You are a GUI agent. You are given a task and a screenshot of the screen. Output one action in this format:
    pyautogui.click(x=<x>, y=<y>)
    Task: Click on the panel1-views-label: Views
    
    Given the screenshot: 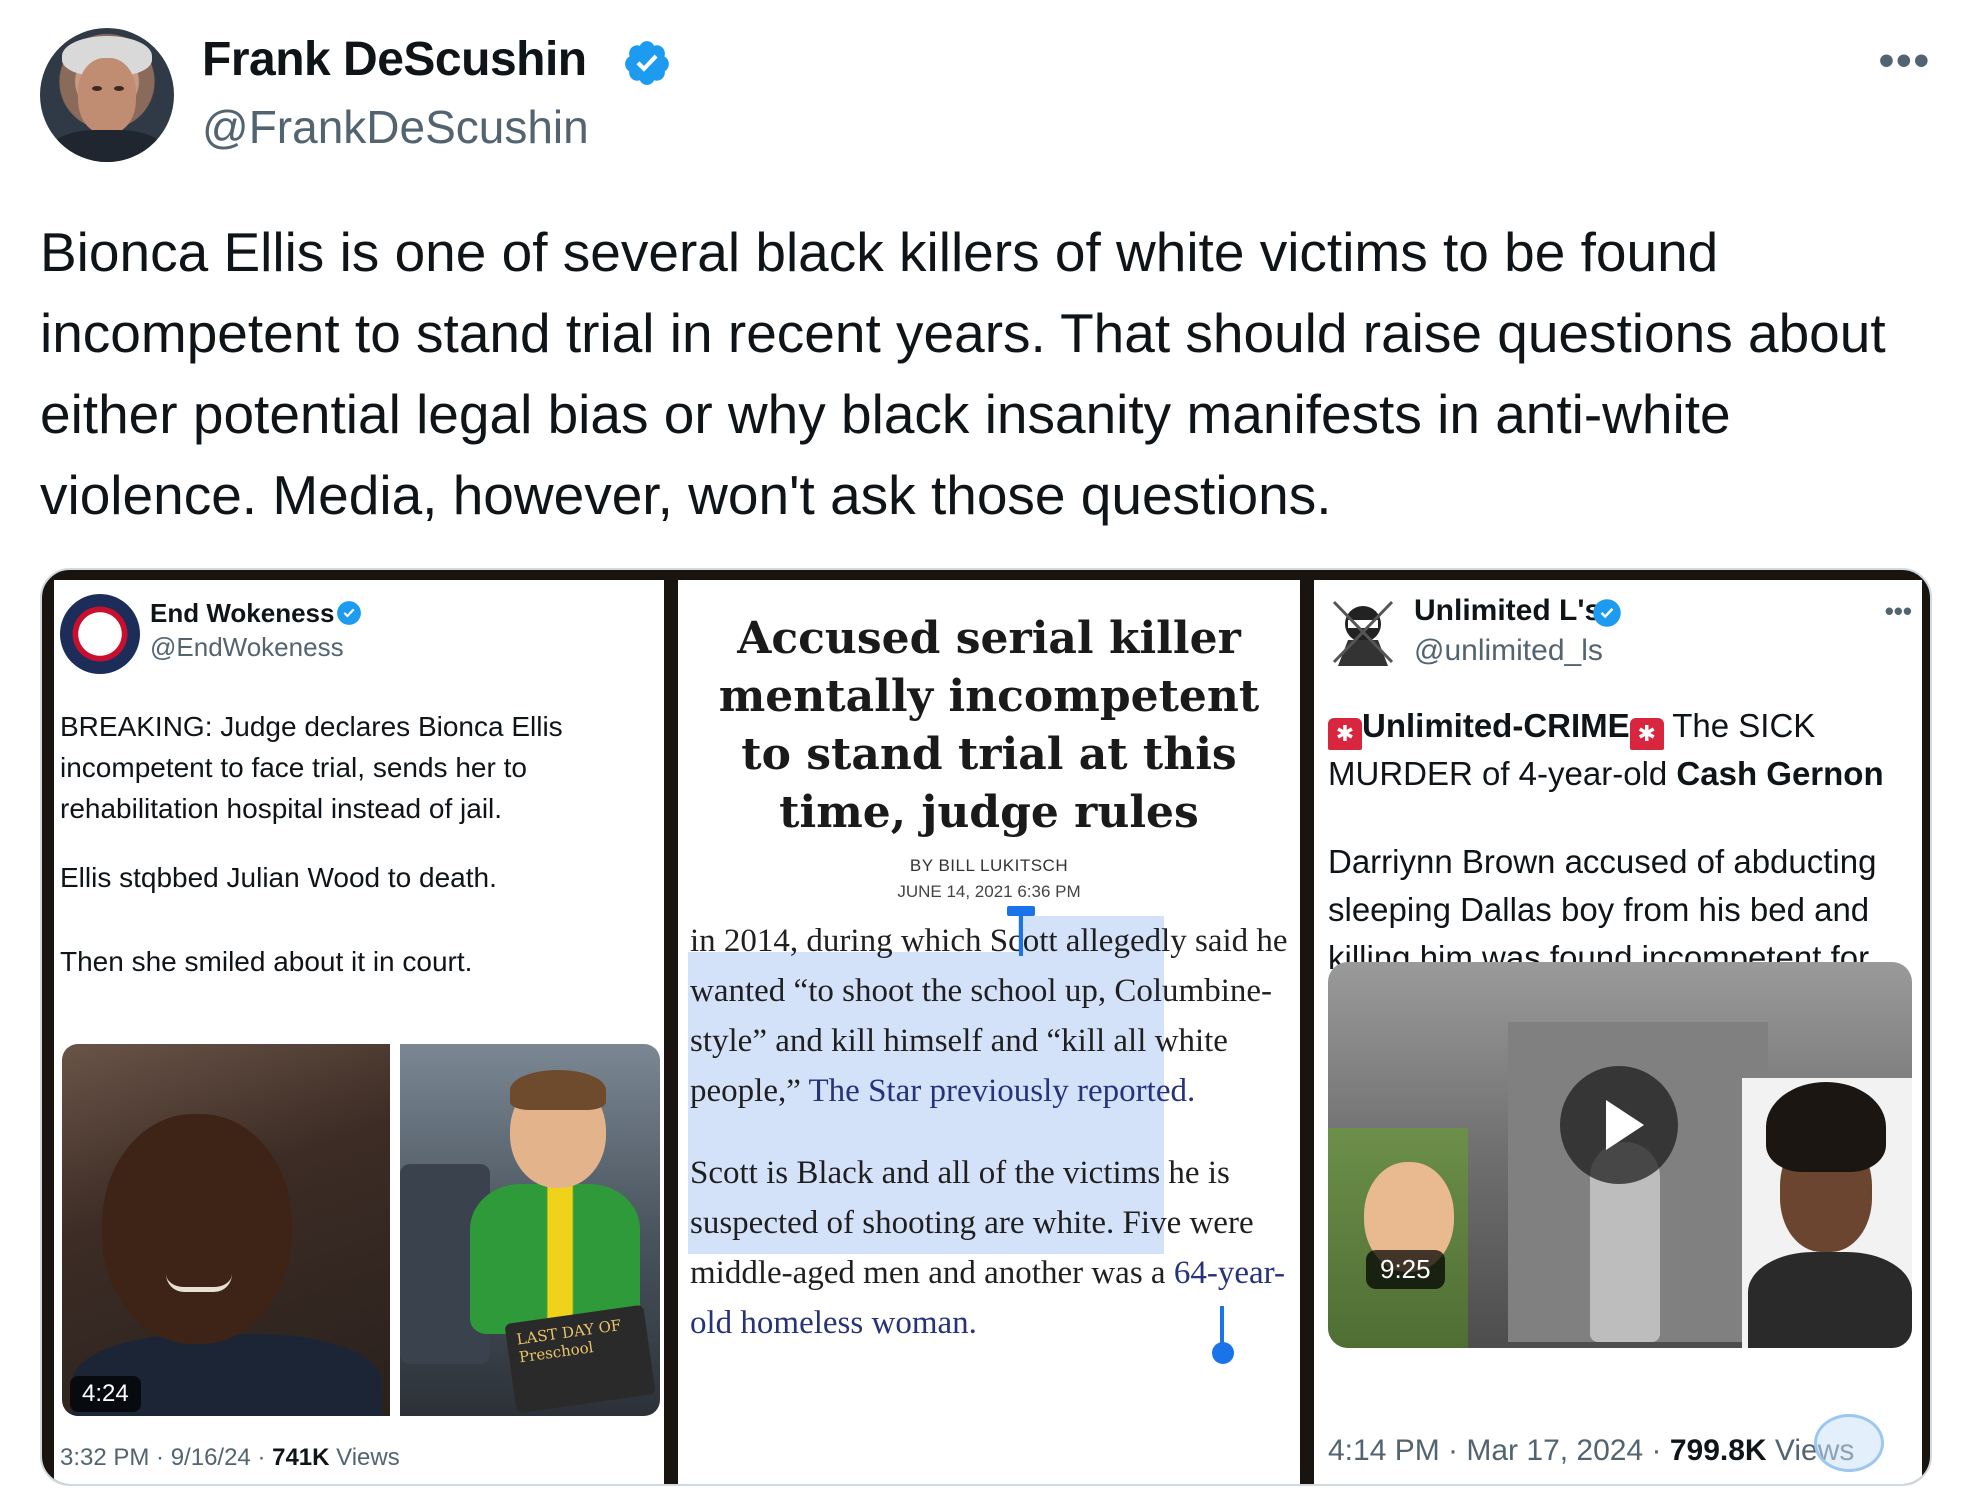 What is the action you would take?
    pyautogui.click(x=364, y=1457)
    